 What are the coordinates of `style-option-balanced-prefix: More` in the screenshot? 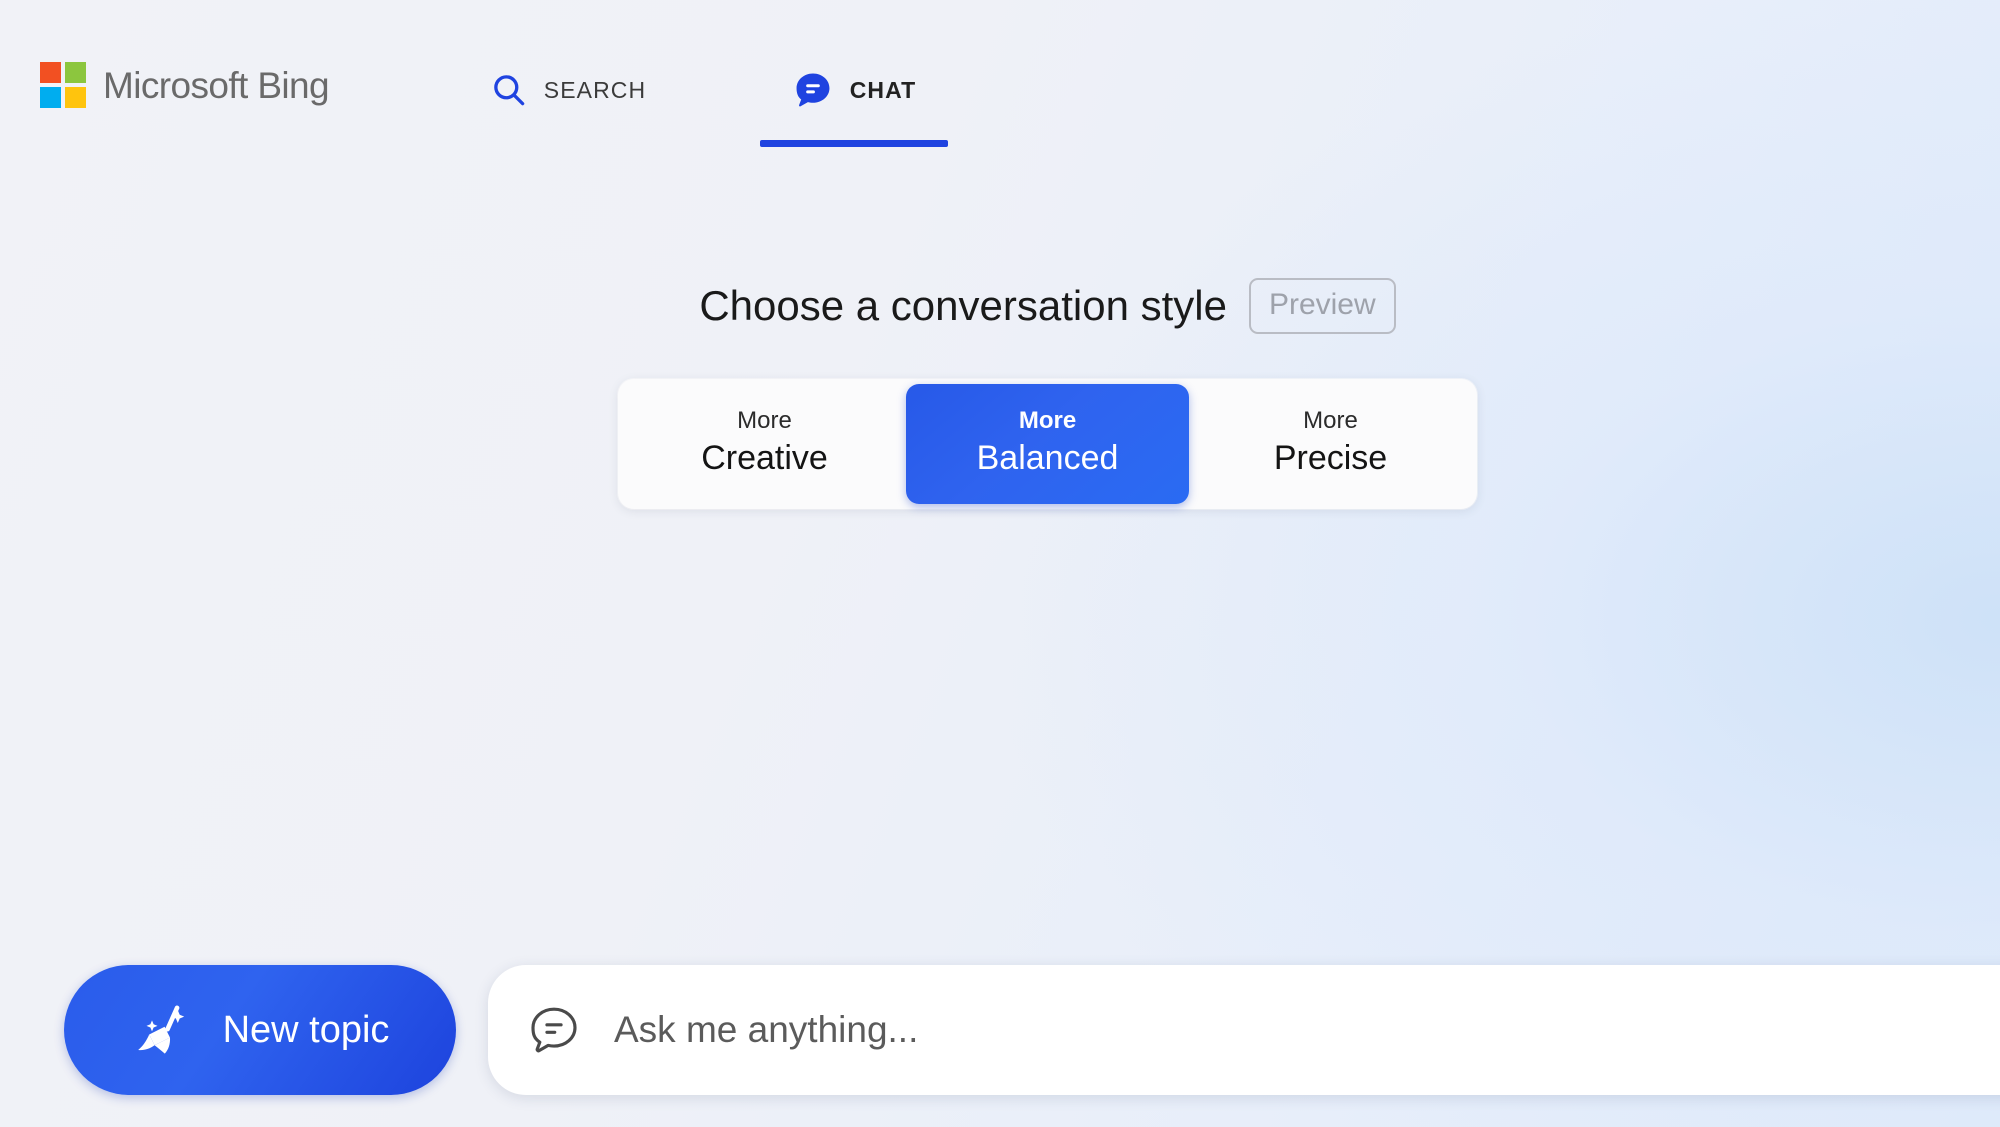 It's located at (1047, 421).